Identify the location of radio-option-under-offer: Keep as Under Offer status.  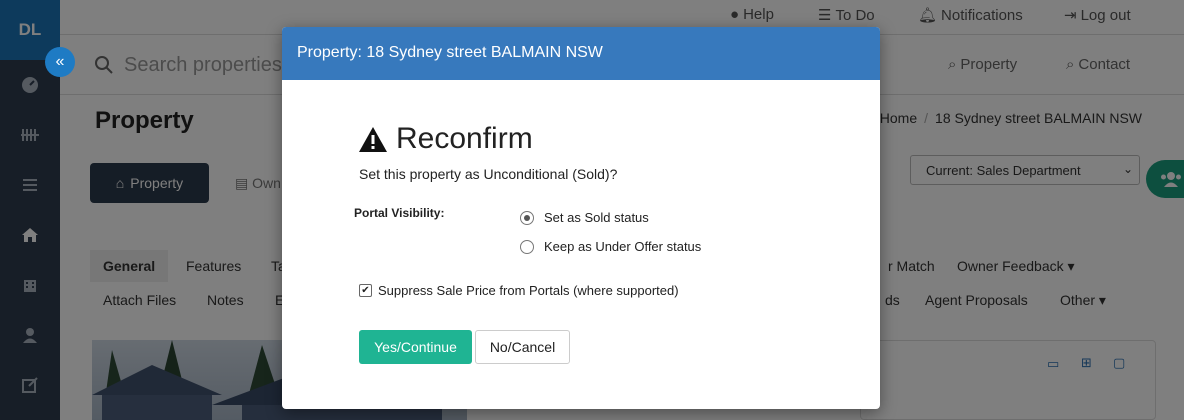
(610, 246).